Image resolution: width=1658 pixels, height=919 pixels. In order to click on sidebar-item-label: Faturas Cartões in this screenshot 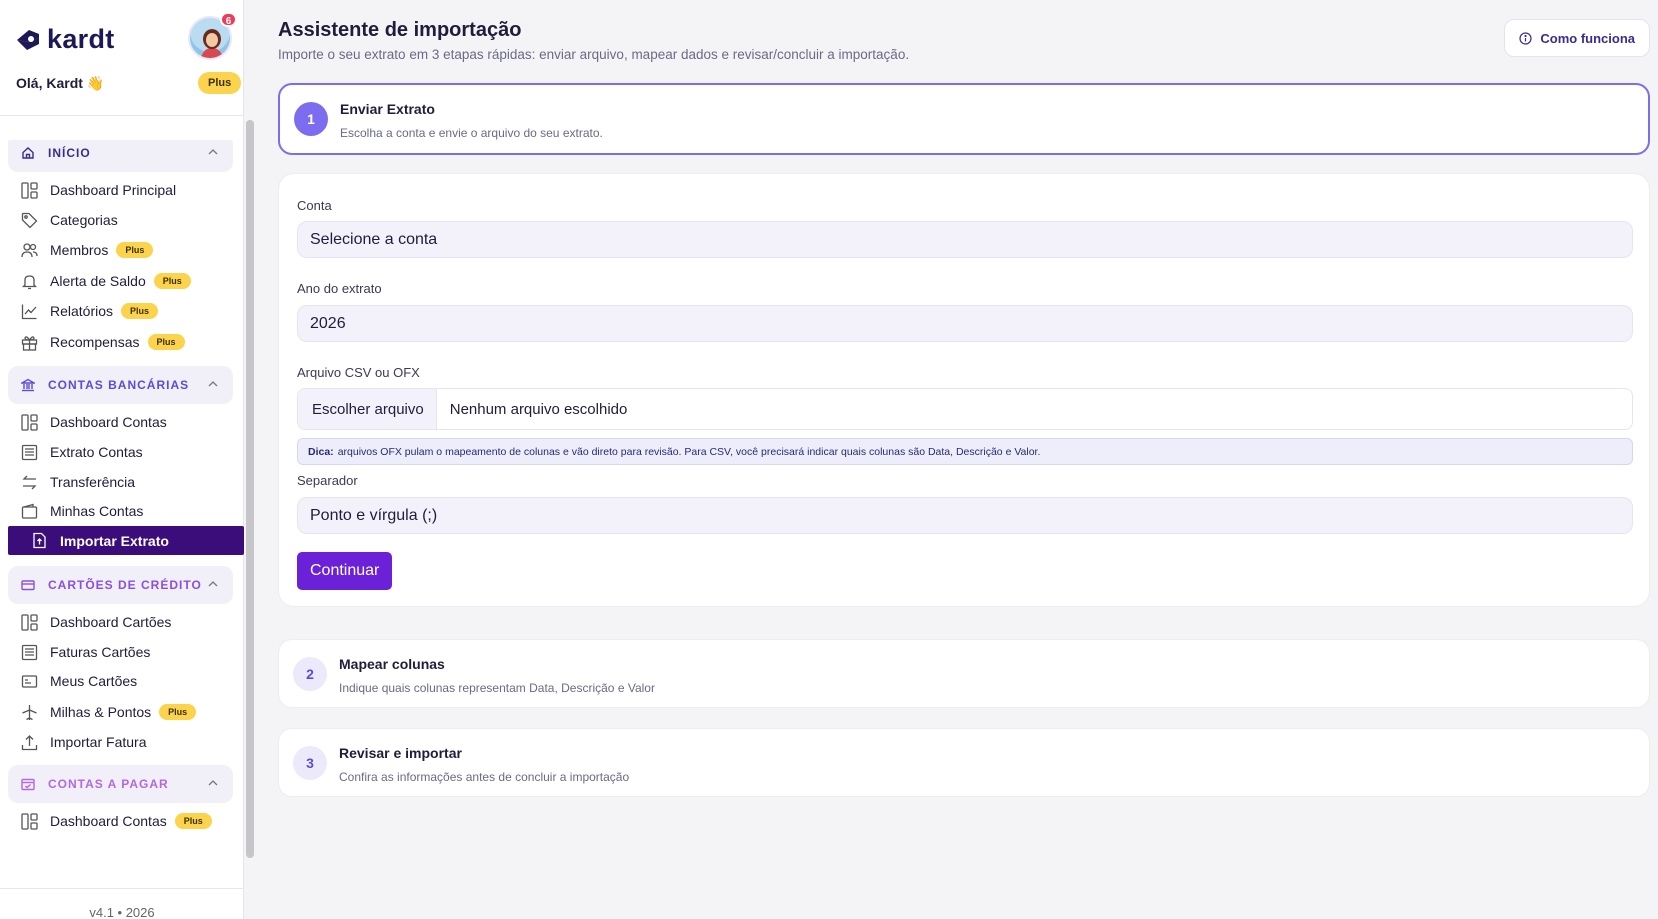, I will do `click(100, 652)`.